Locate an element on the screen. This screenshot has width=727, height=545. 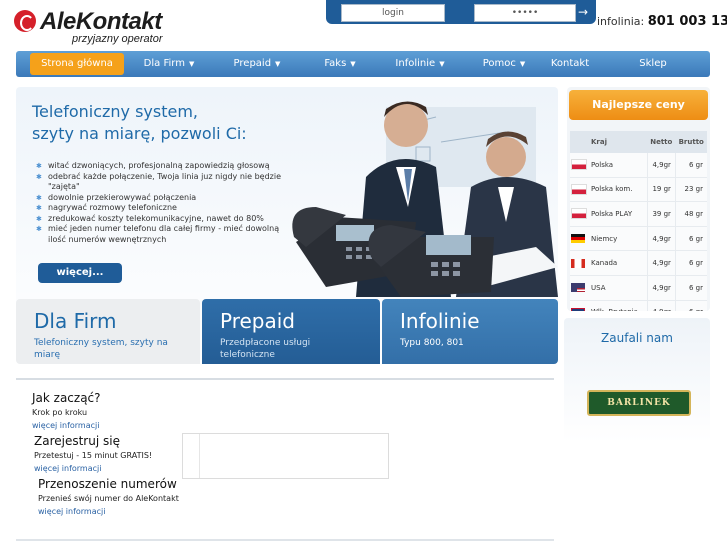
box-infolinie: Infolinie Typu 800, 801 is located at coordinates (470, 331).